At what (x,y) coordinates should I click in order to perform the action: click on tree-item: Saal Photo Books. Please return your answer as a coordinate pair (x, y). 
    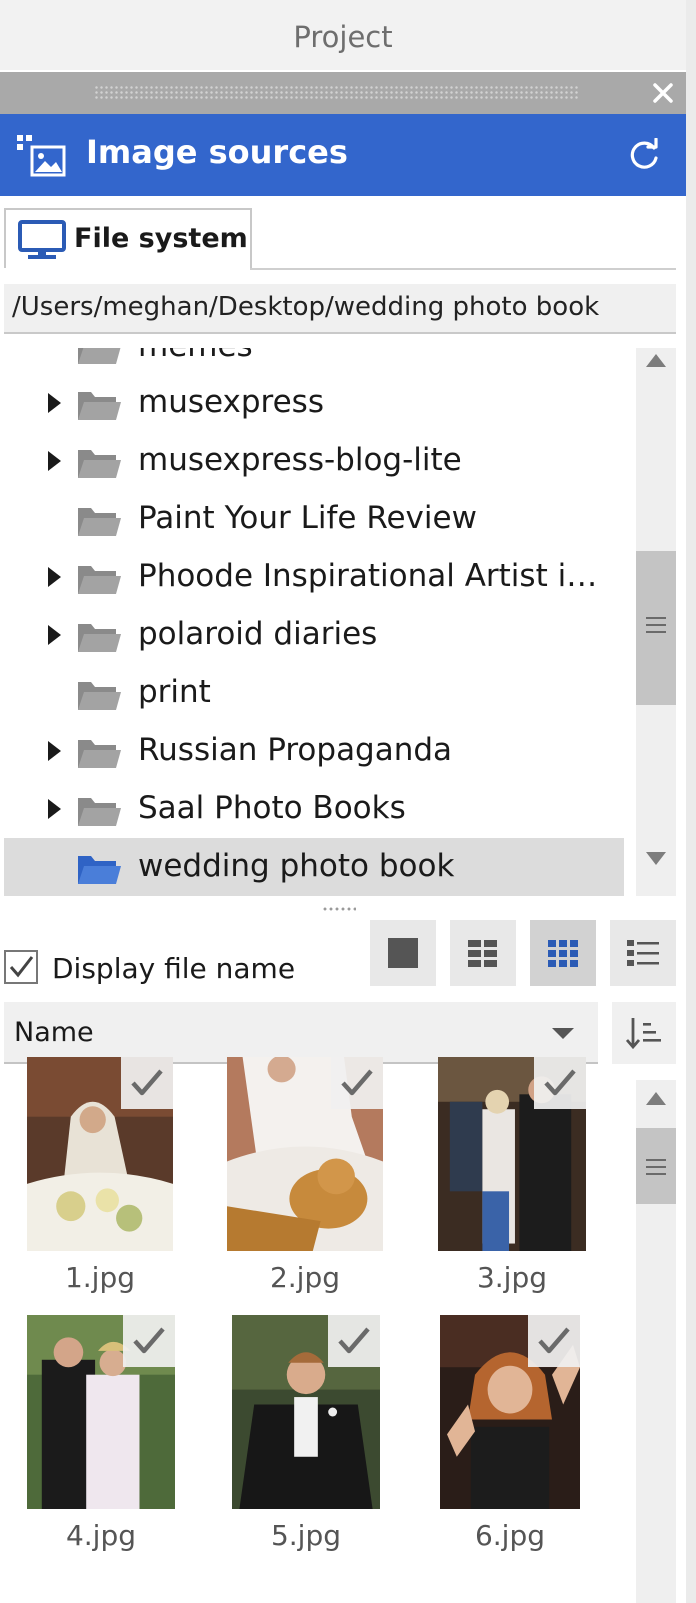
    Looking at the image, I should click on (314, 809).